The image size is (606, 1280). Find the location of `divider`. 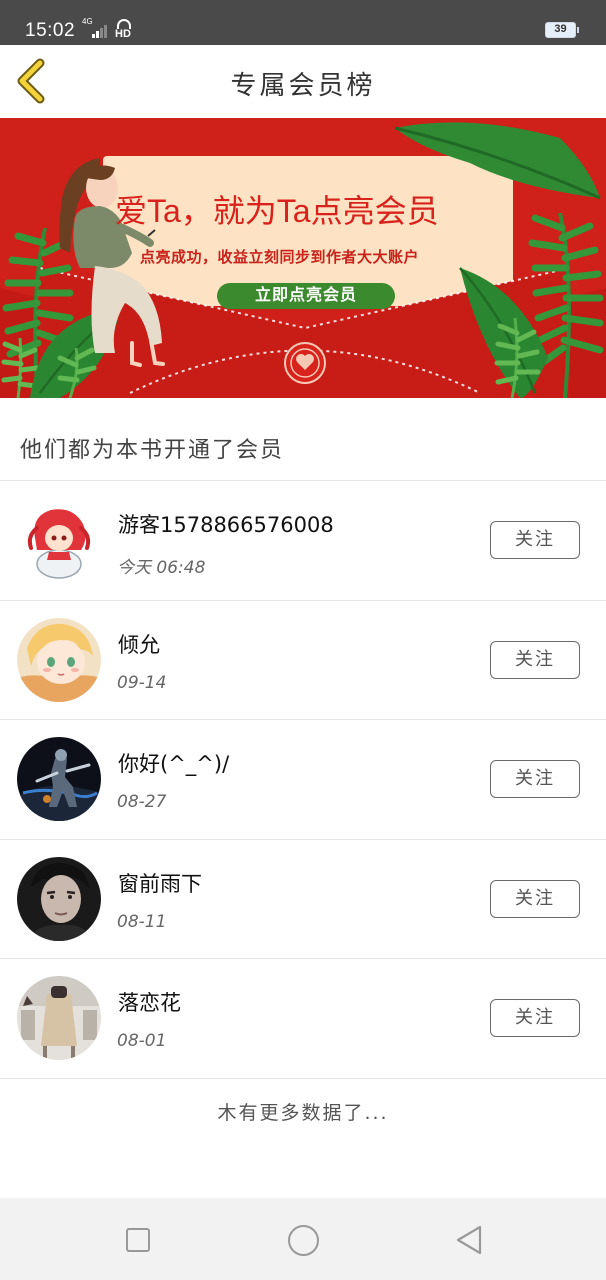

divider is located at coordinates (303, 1078).